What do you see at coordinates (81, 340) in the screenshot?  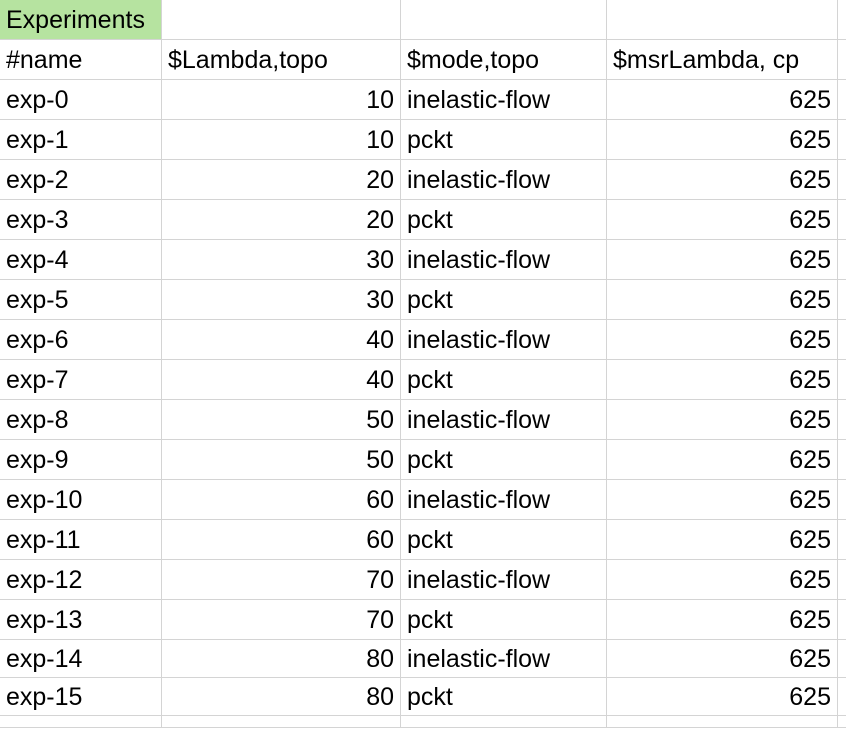 I see `cell-name: exp-6` at bounding box center [81, 340].